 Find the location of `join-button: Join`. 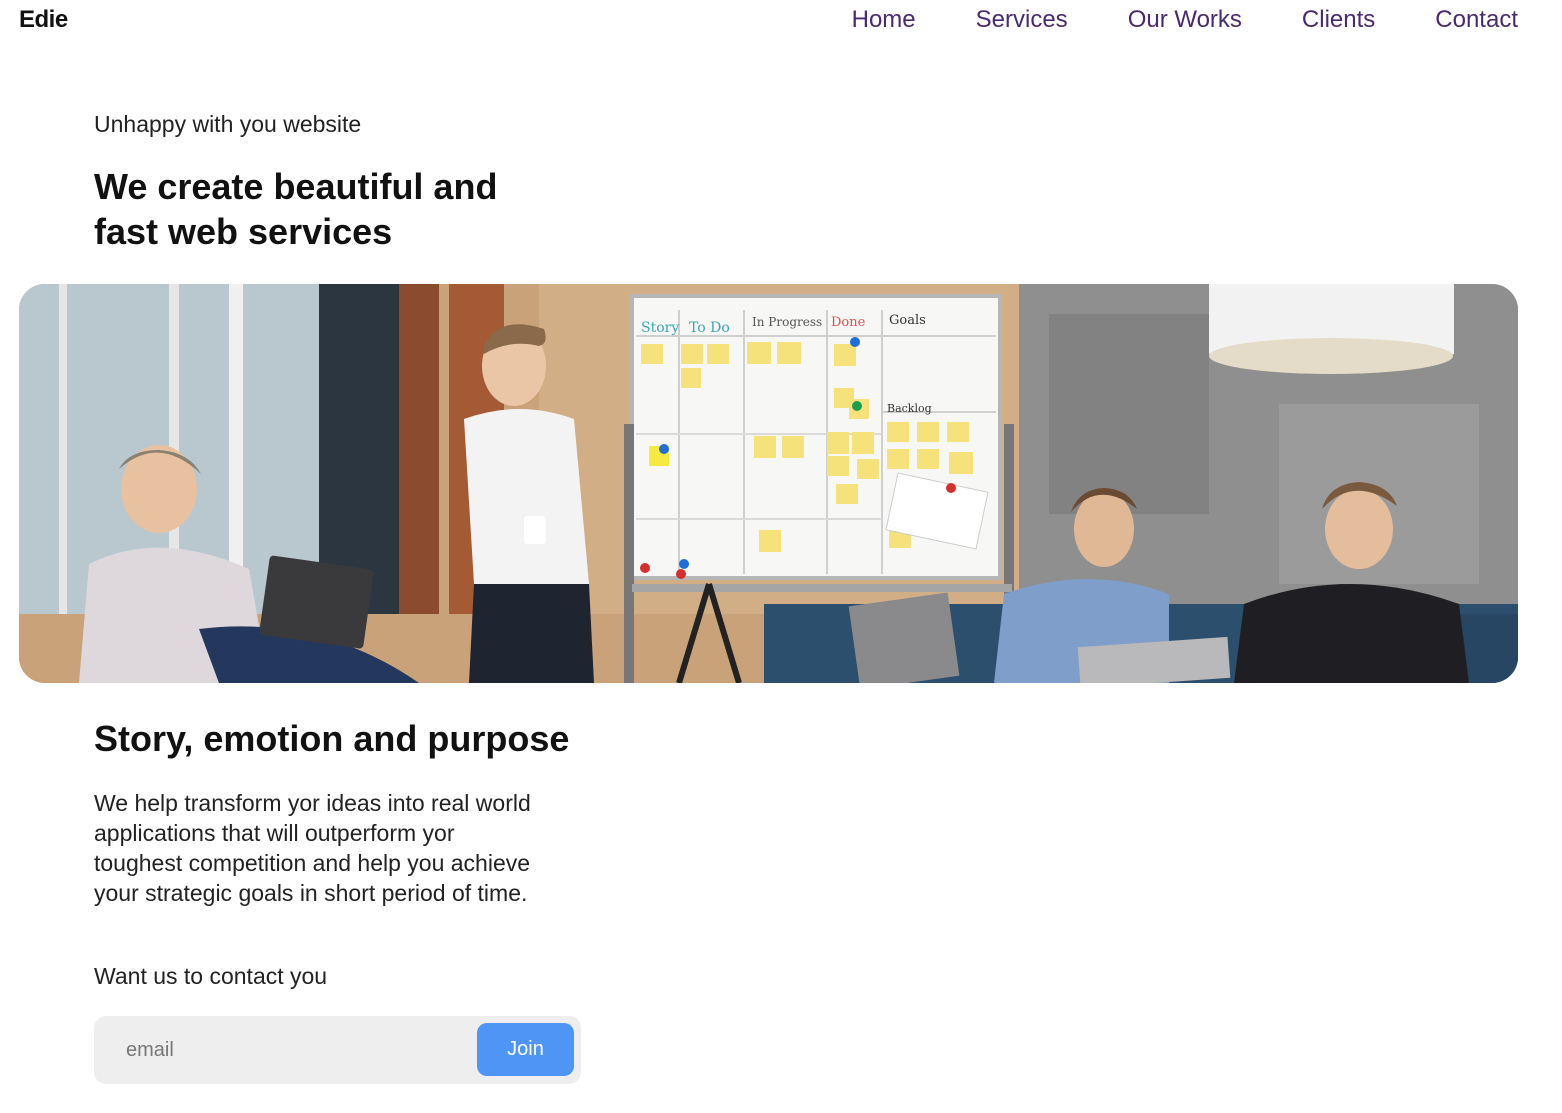

join-button: Join is located at coordinates (525, 1049).